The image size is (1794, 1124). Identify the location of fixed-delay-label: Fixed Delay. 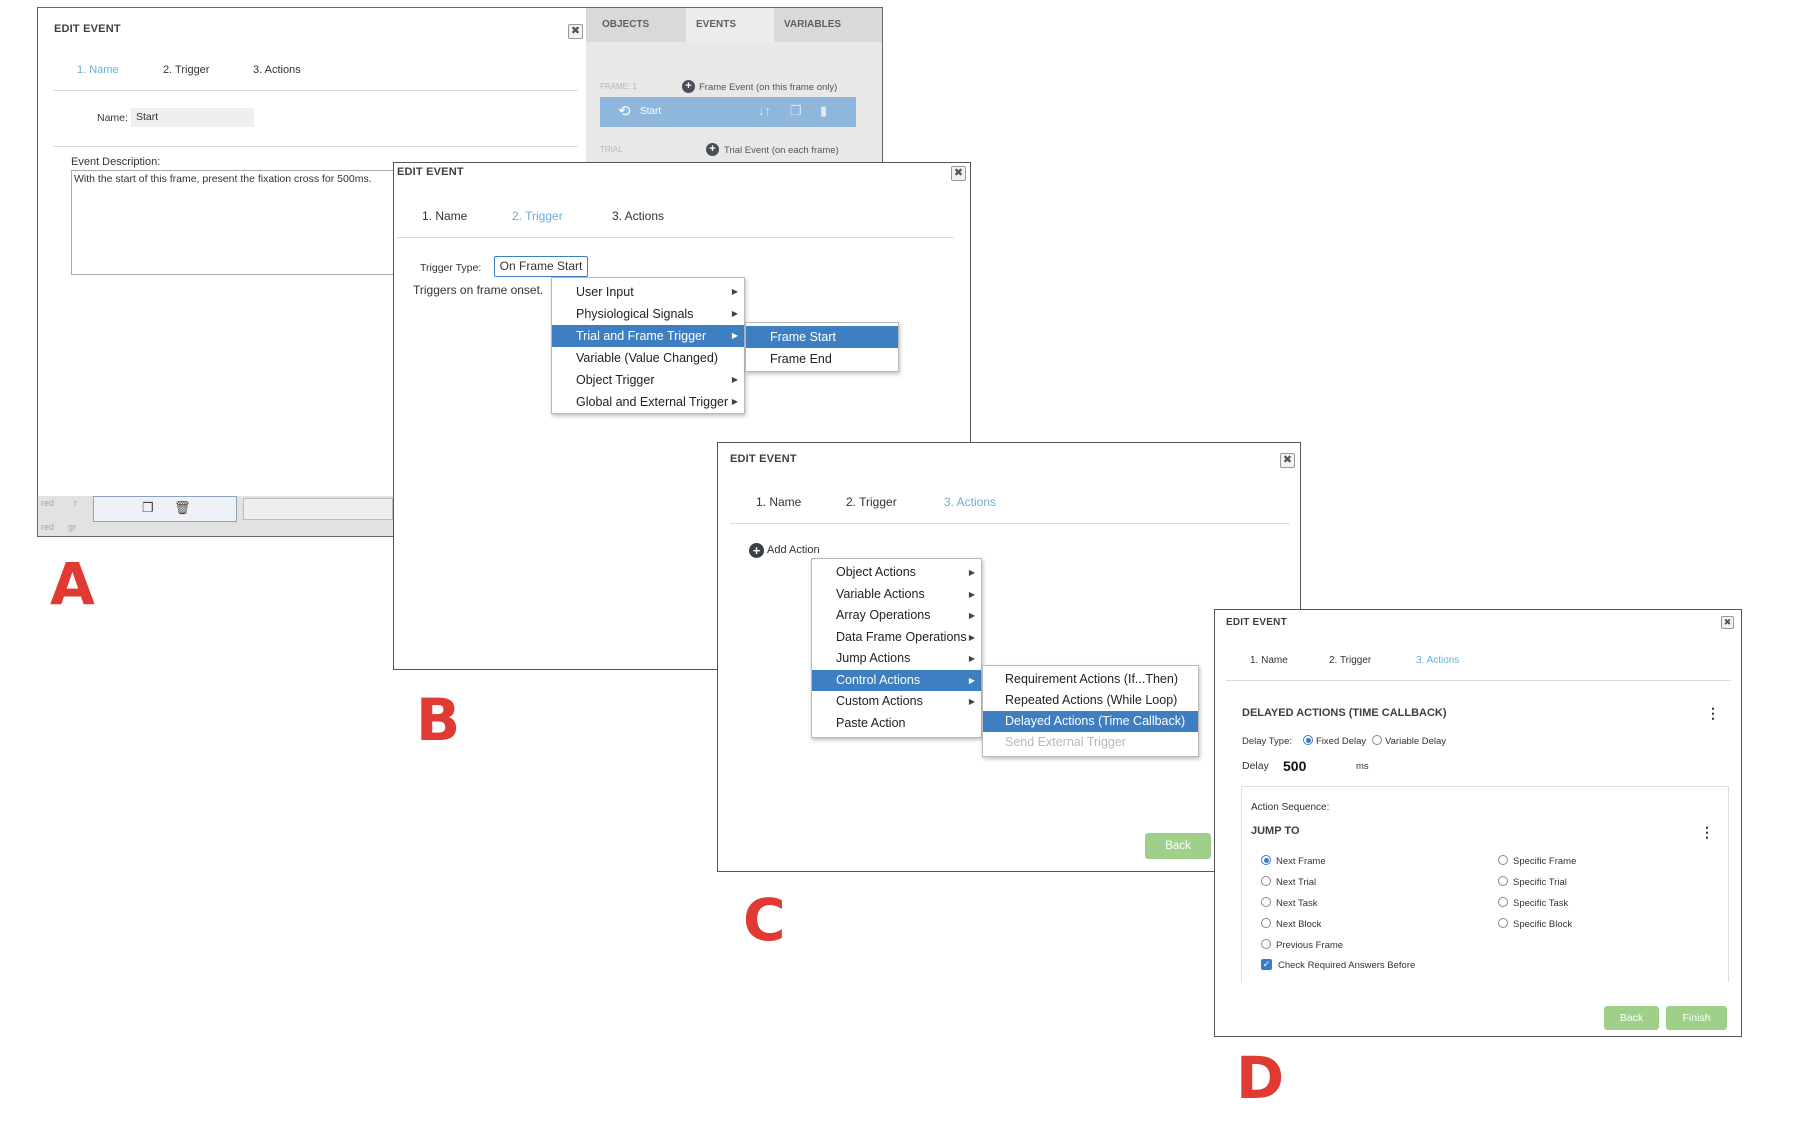
(1341, 741).